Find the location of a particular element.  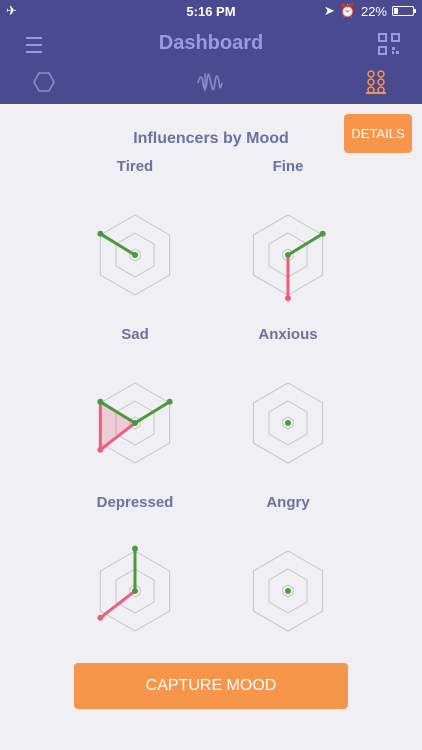

mood-card: Depressed is located at coordinates (135, 572).